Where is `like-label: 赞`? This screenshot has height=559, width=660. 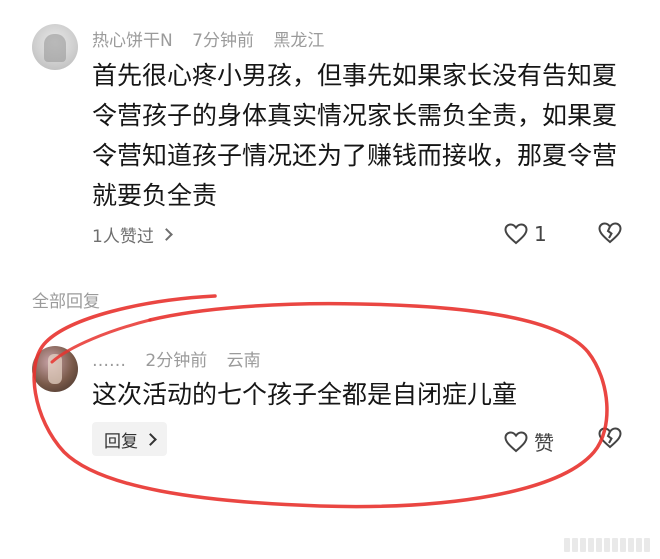
like-label: 赞 is located at coordinates (544, 443).